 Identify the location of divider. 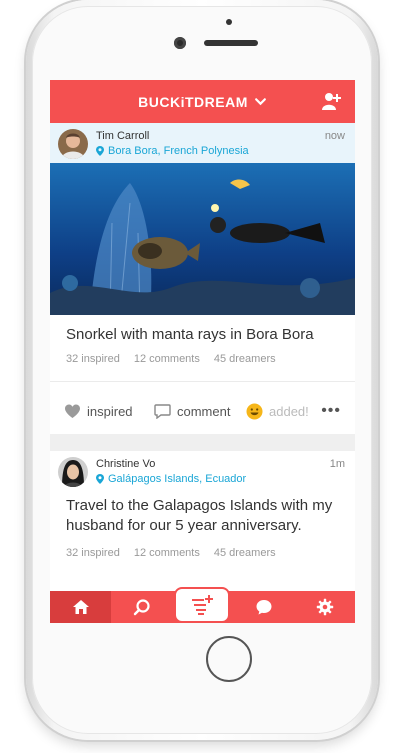
(202, 381).